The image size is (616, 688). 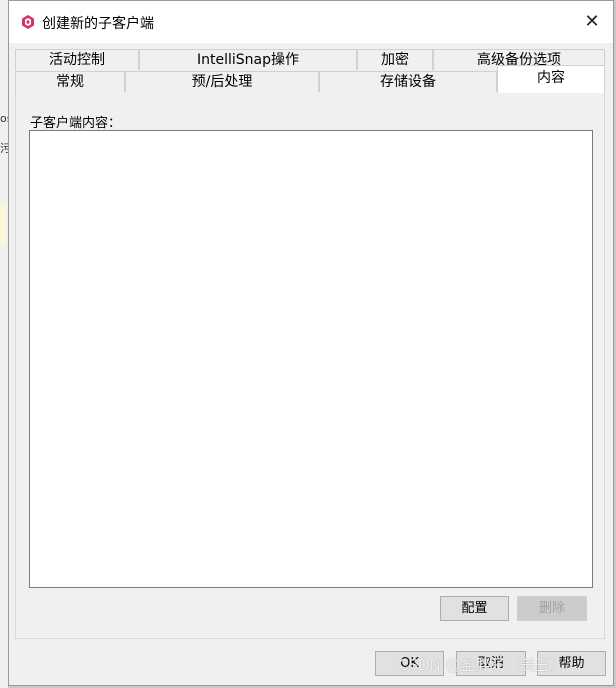 I want to click on tab-storage-device: 存储设备, so click(x=408, y=81).